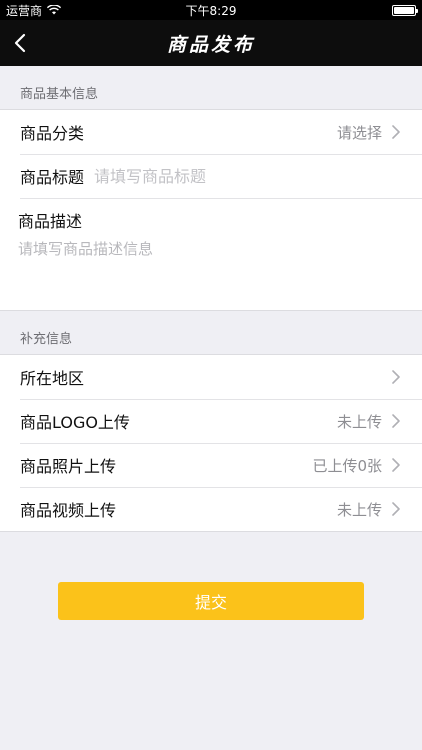 The height and width of the screenshot is (750, 422). Describe the element at coordinates (24, 10) in the screenshot. I see `carrier-name: 运营商` at that location.